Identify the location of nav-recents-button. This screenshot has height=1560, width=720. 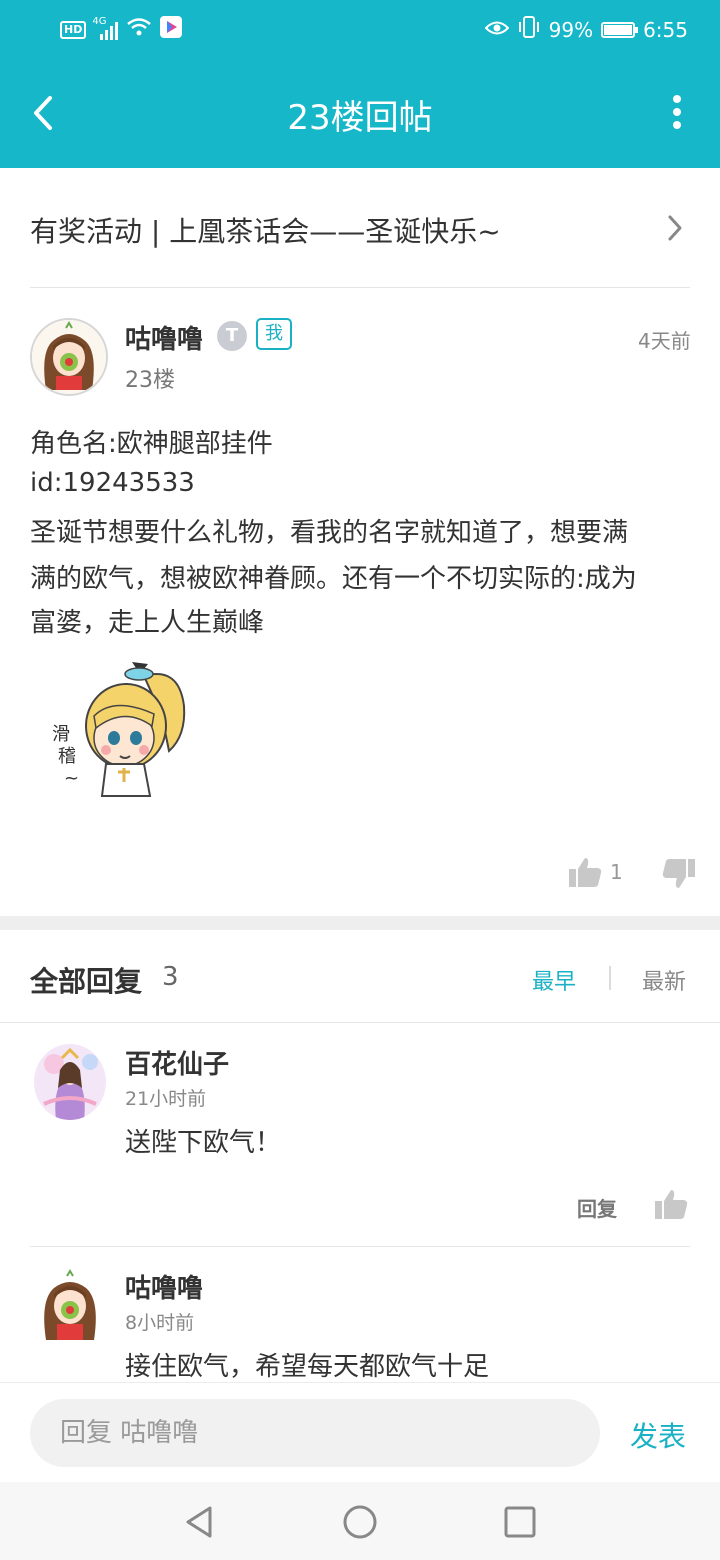
(520, 1522).